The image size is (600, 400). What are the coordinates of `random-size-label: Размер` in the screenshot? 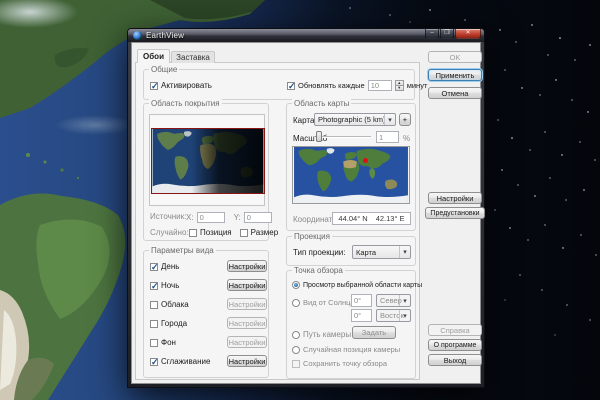 It's located at (264, 232).